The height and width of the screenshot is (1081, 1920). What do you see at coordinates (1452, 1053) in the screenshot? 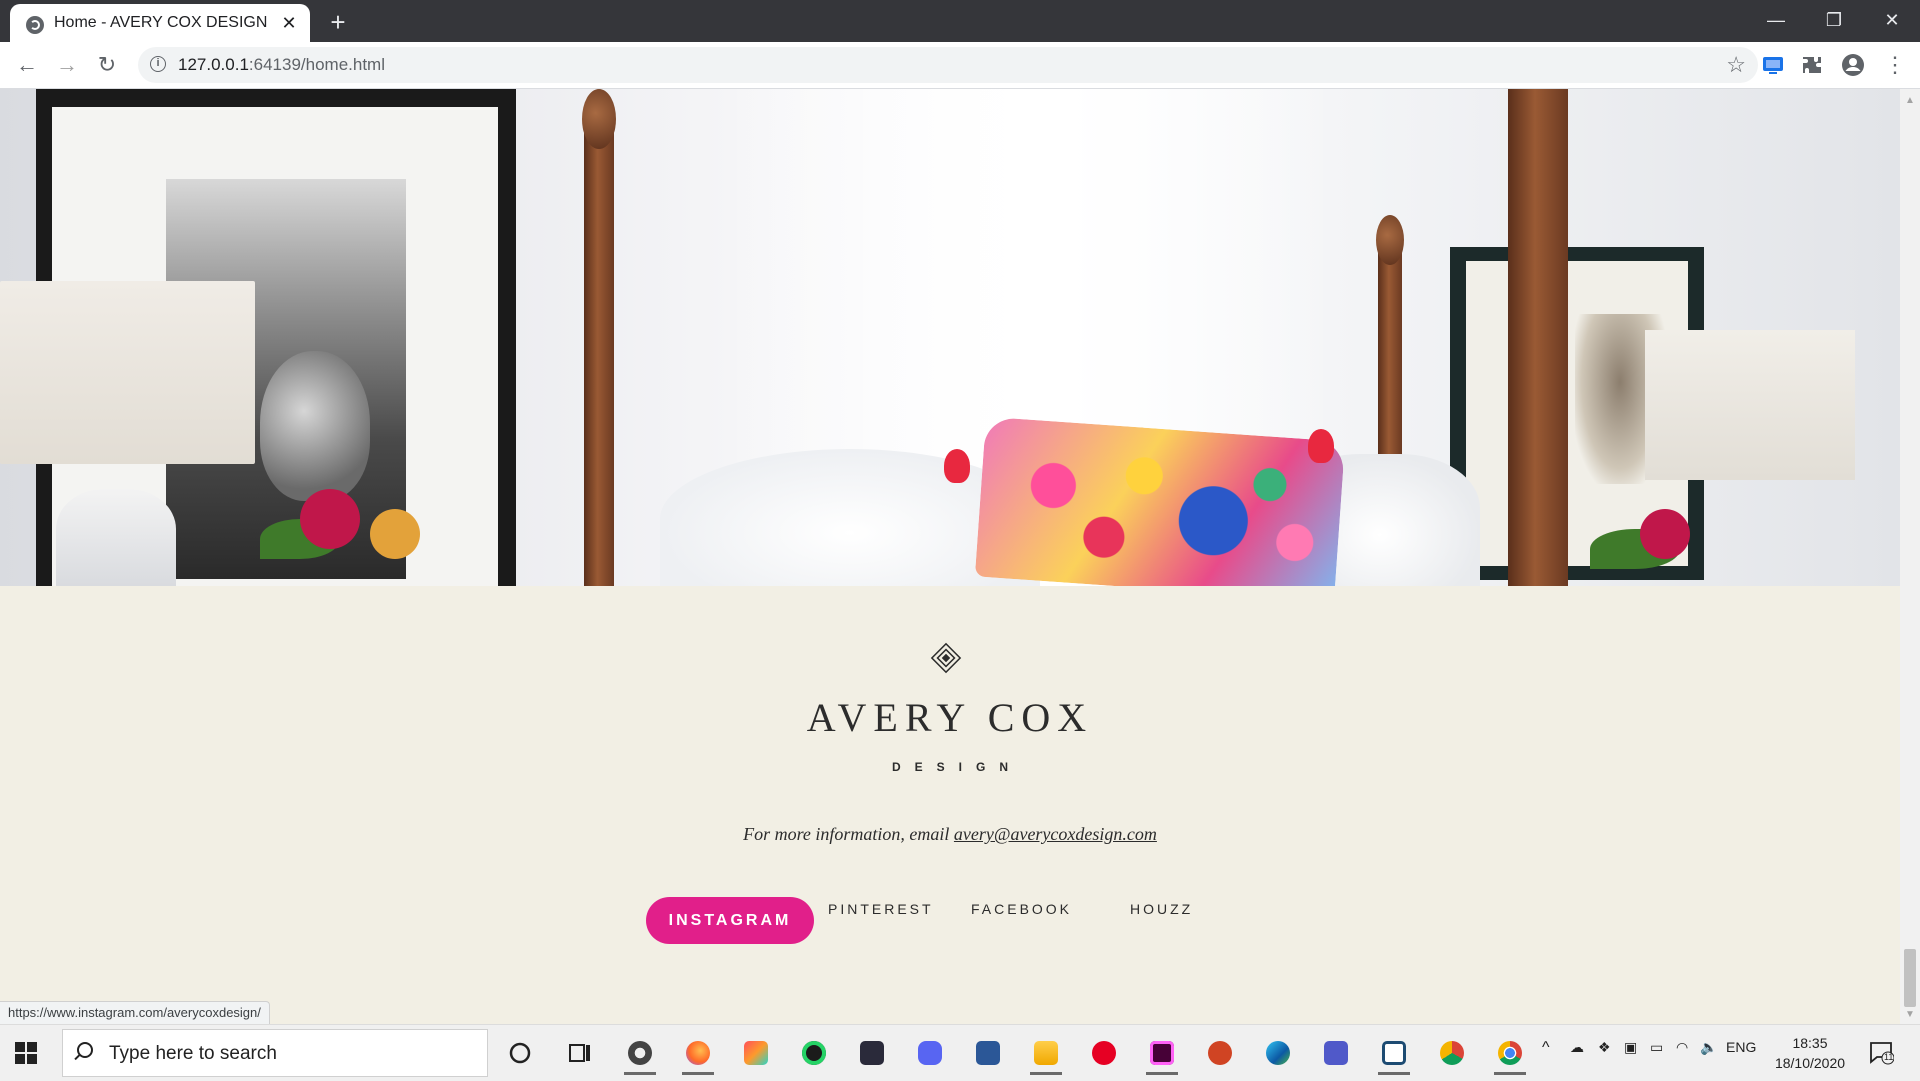
I see `chrome-profile-app-icon` at bounding box center [1452, 1053].